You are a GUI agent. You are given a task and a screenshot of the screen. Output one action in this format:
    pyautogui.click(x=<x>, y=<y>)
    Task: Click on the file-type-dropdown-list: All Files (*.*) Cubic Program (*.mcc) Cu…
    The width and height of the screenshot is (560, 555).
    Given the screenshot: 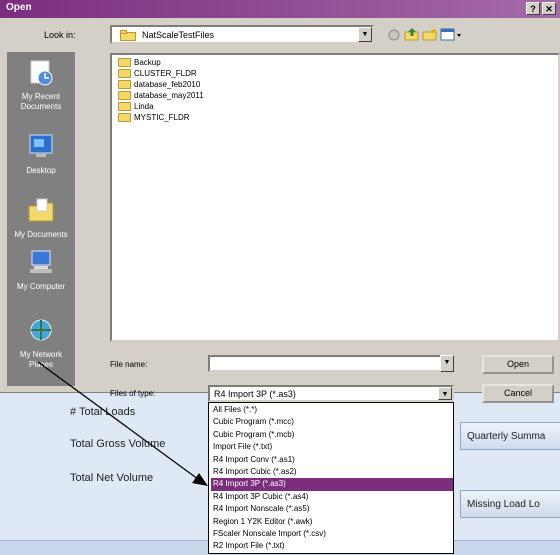 What is the action you would take?
    pyautogui.click(x=331, y=478)
    